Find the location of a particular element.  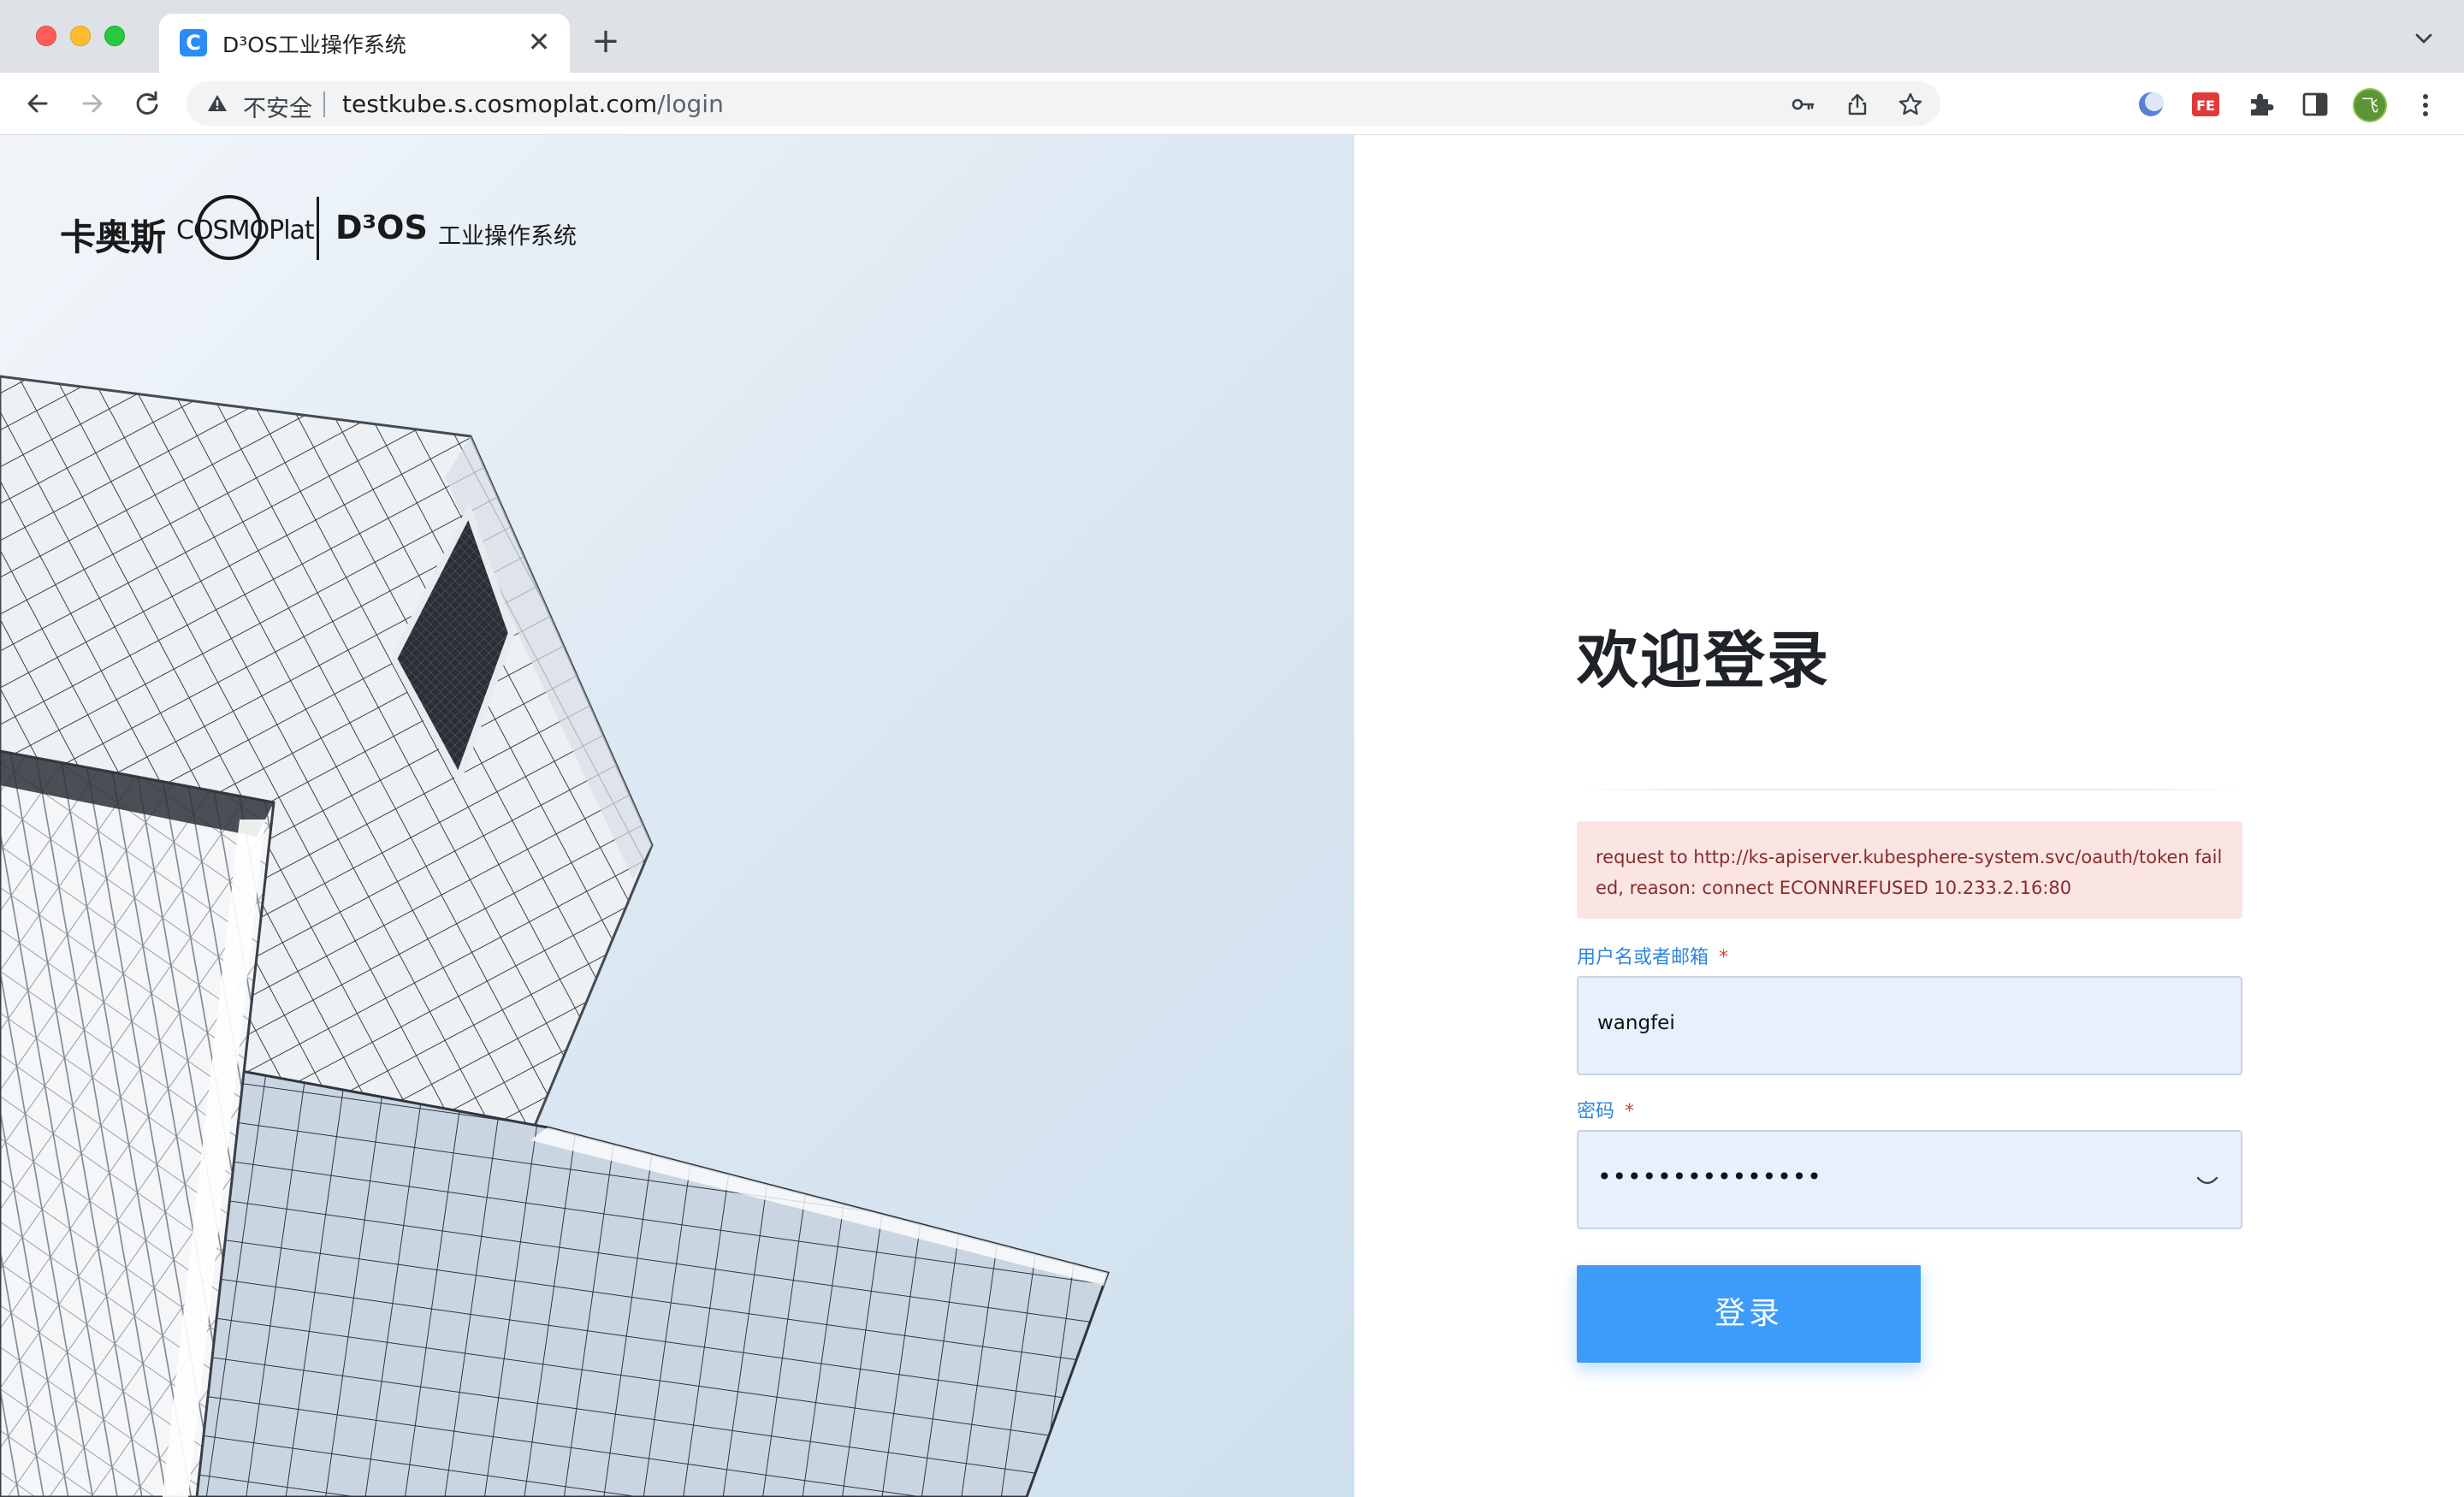

warning-icon is located at coordinates (217, 103).